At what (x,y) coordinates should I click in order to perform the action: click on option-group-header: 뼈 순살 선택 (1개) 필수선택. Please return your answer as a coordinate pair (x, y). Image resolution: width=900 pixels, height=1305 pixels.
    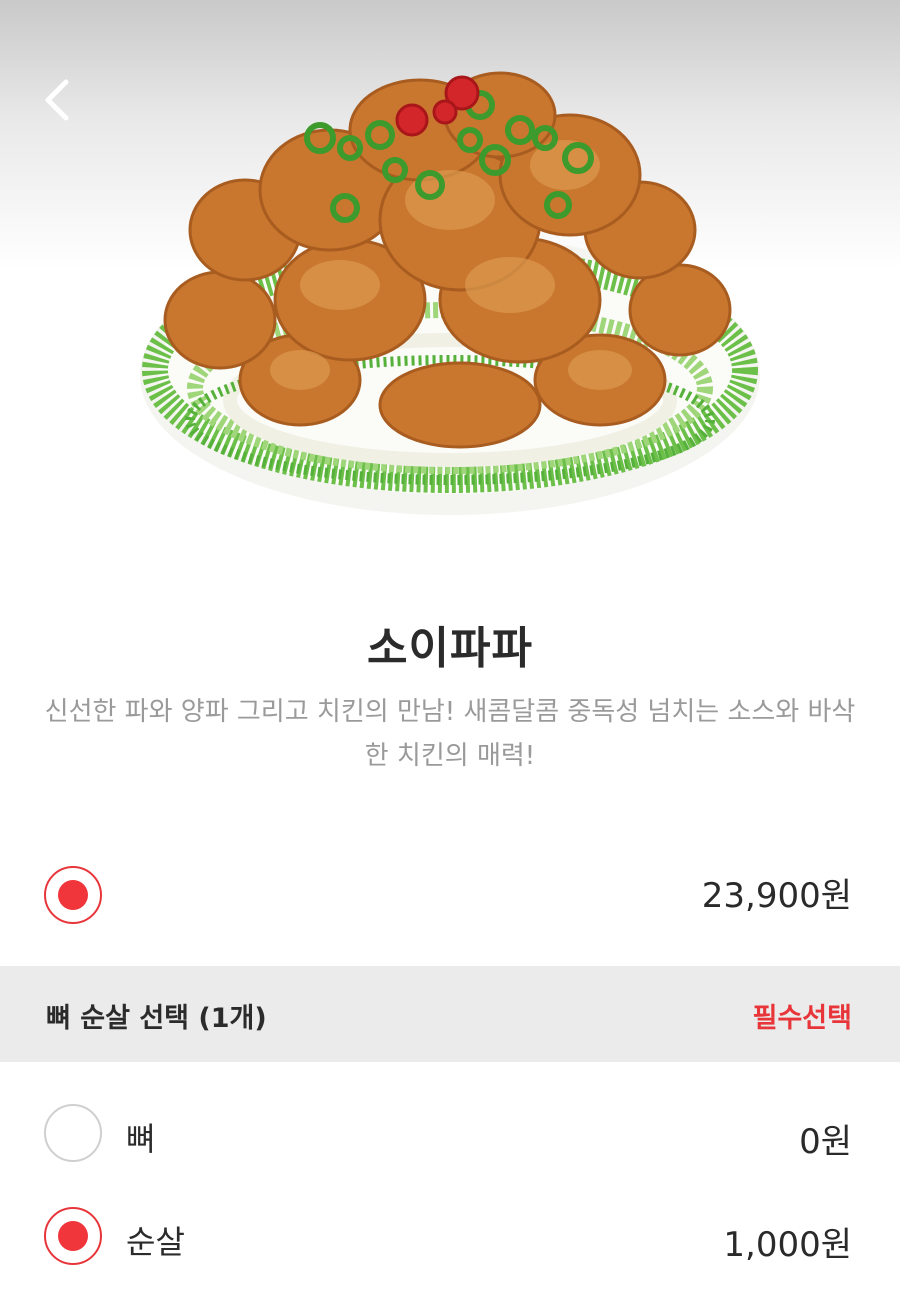
    Looking at the image, I should click on (450, 1014).